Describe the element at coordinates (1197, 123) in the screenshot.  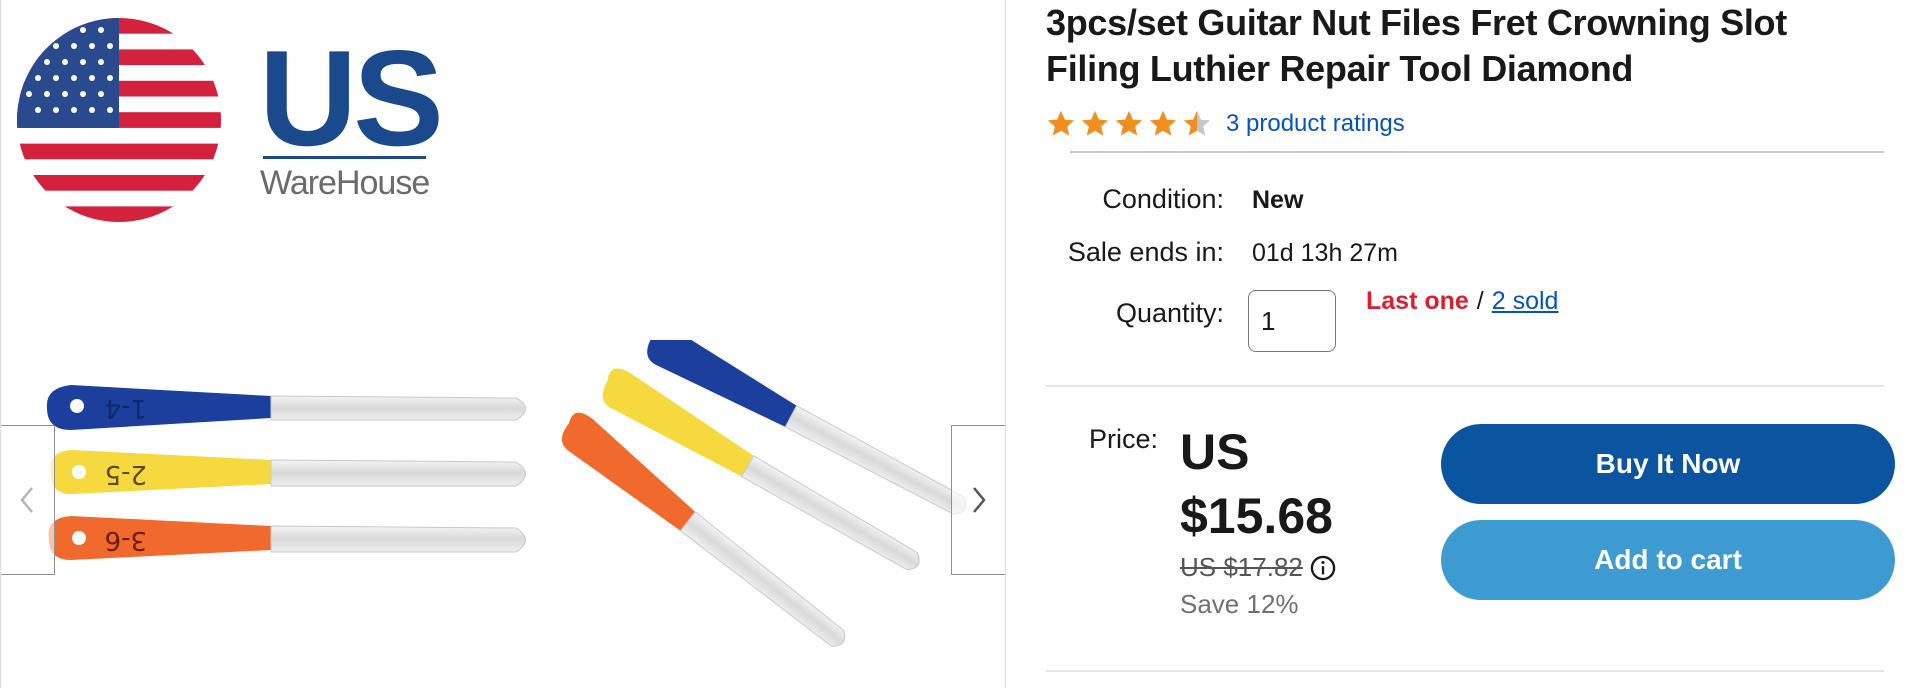
I see `star-half-icon` at that location.